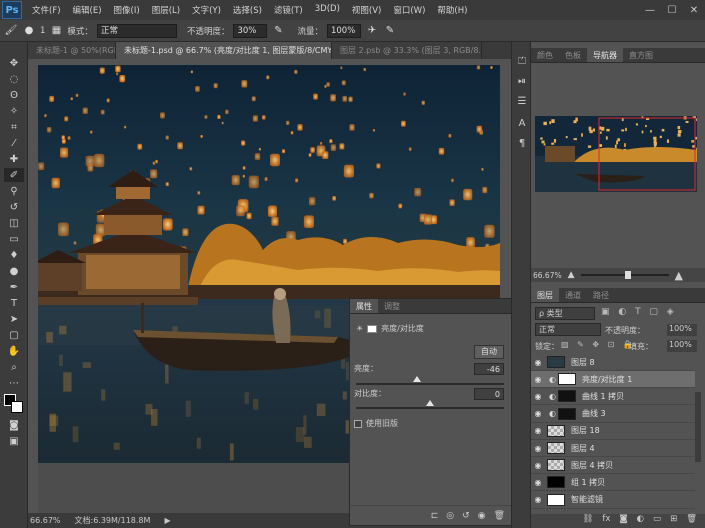  I want to click on more-tools-icon: ⋯, so click(14, 383).